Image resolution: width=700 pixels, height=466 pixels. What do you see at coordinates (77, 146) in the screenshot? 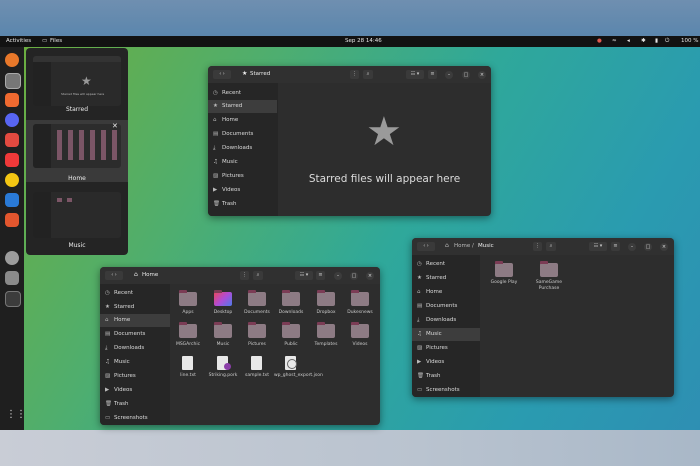
I see `overview-home-window` at bounding box center [77, 146].